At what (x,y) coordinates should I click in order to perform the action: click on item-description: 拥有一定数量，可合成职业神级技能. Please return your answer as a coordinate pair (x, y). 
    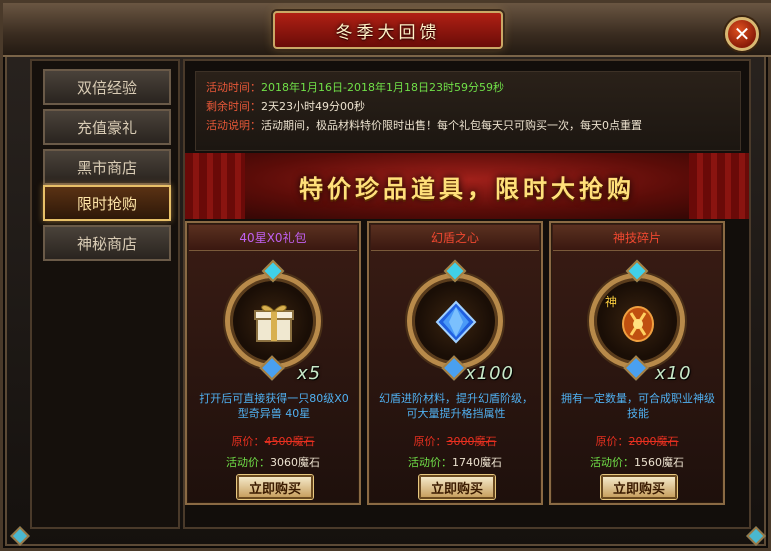
    Looking at the image, I should click on (638, 406).